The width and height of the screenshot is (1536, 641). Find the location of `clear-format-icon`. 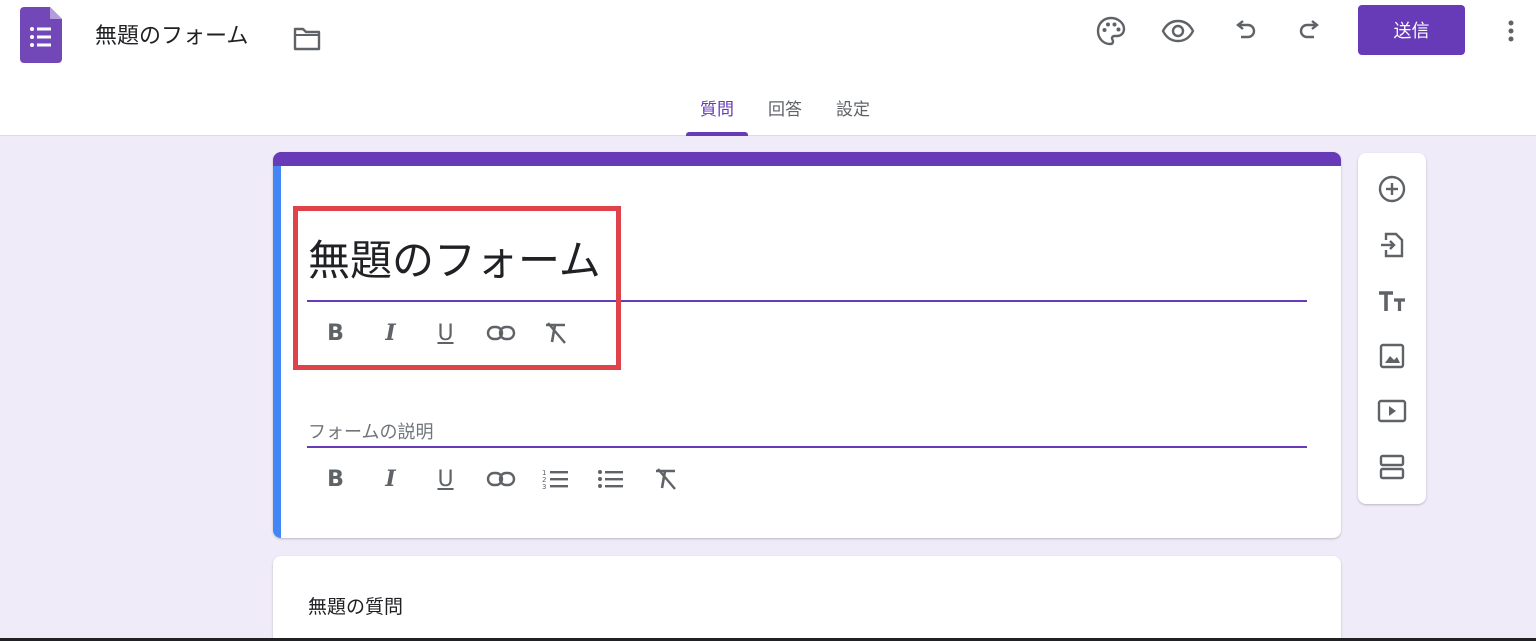

clear-format-icon is located at coordinates (665, 479).